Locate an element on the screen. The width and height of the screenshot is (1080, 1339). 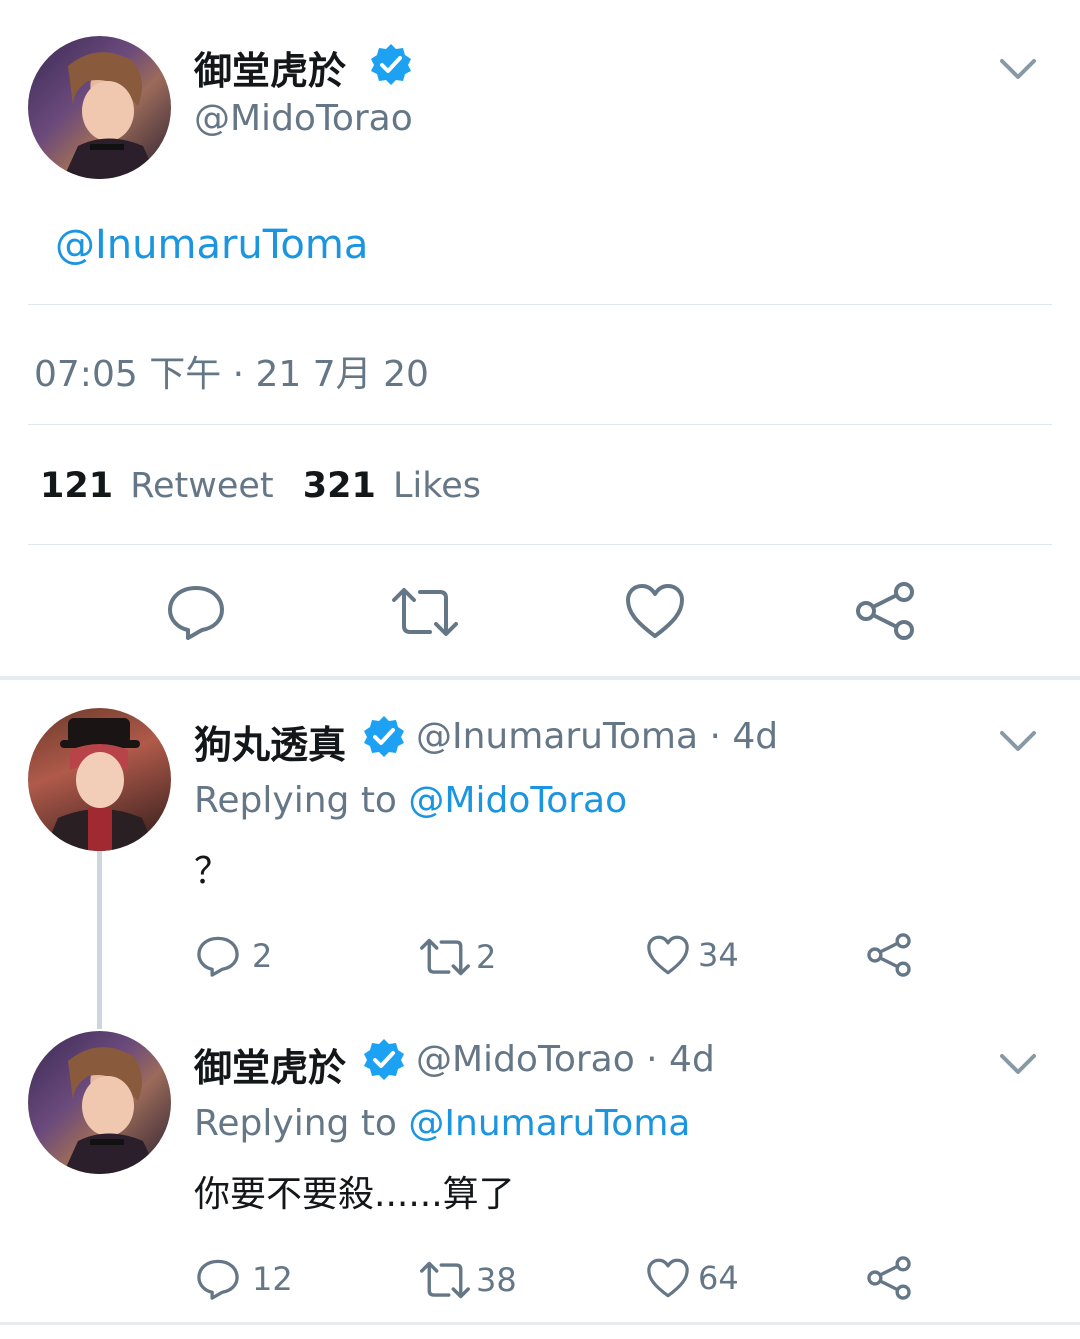
retweet-button: 38 is located at coordinates (467, 1280).